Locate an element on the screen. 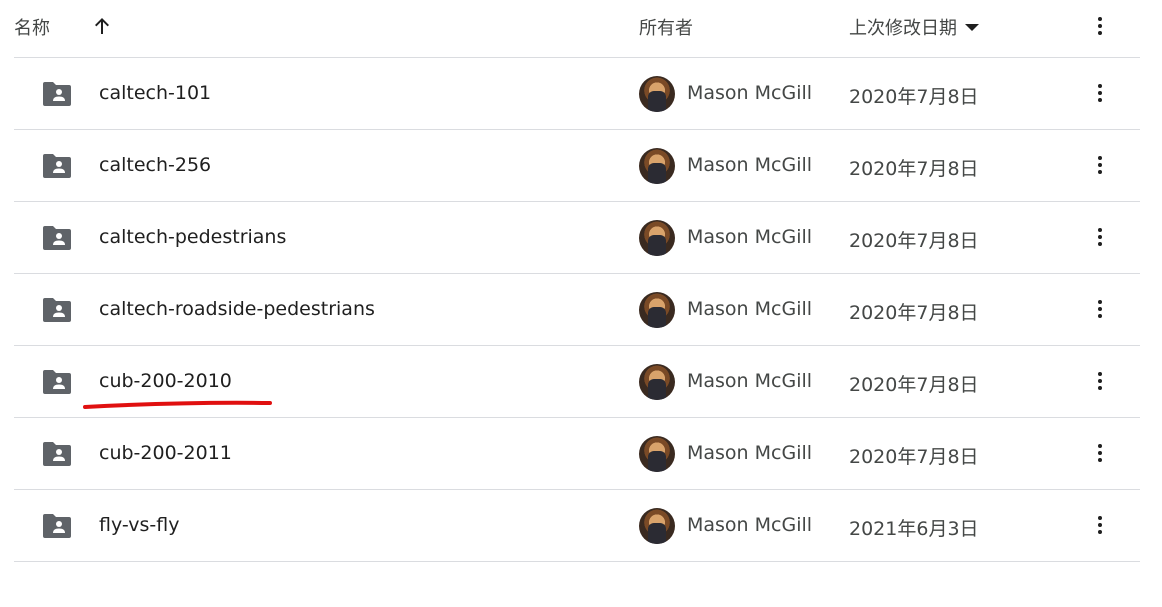 This screenshot has width=1162, height=607. file-name: cub-200-2010 is located at coordinates (165, 381).